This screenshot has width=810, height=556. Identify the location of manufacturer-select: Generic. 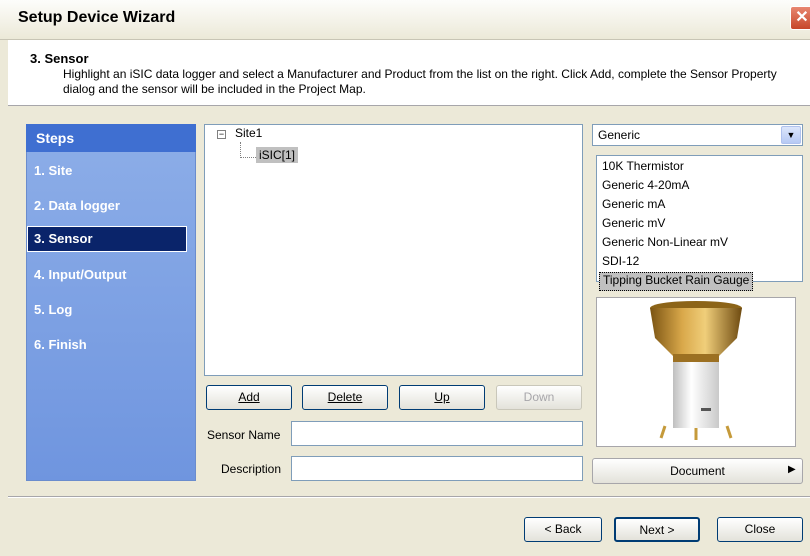
(697, 135).